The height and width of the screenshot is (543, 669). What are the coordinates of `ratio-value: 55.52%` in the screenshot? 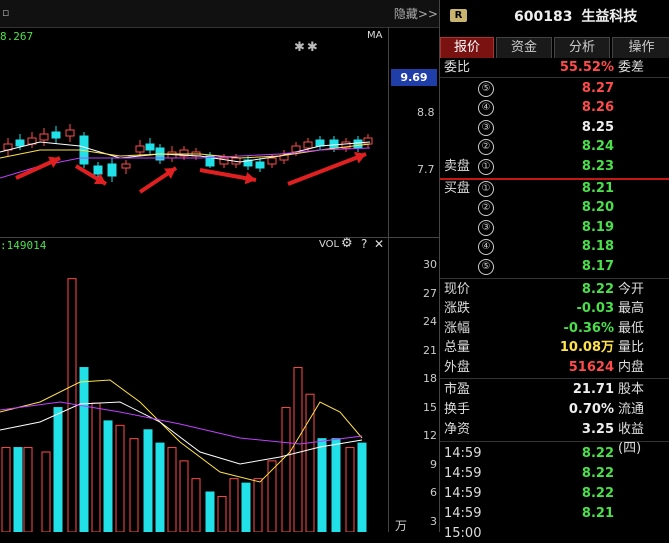 It's located at (586, 67).